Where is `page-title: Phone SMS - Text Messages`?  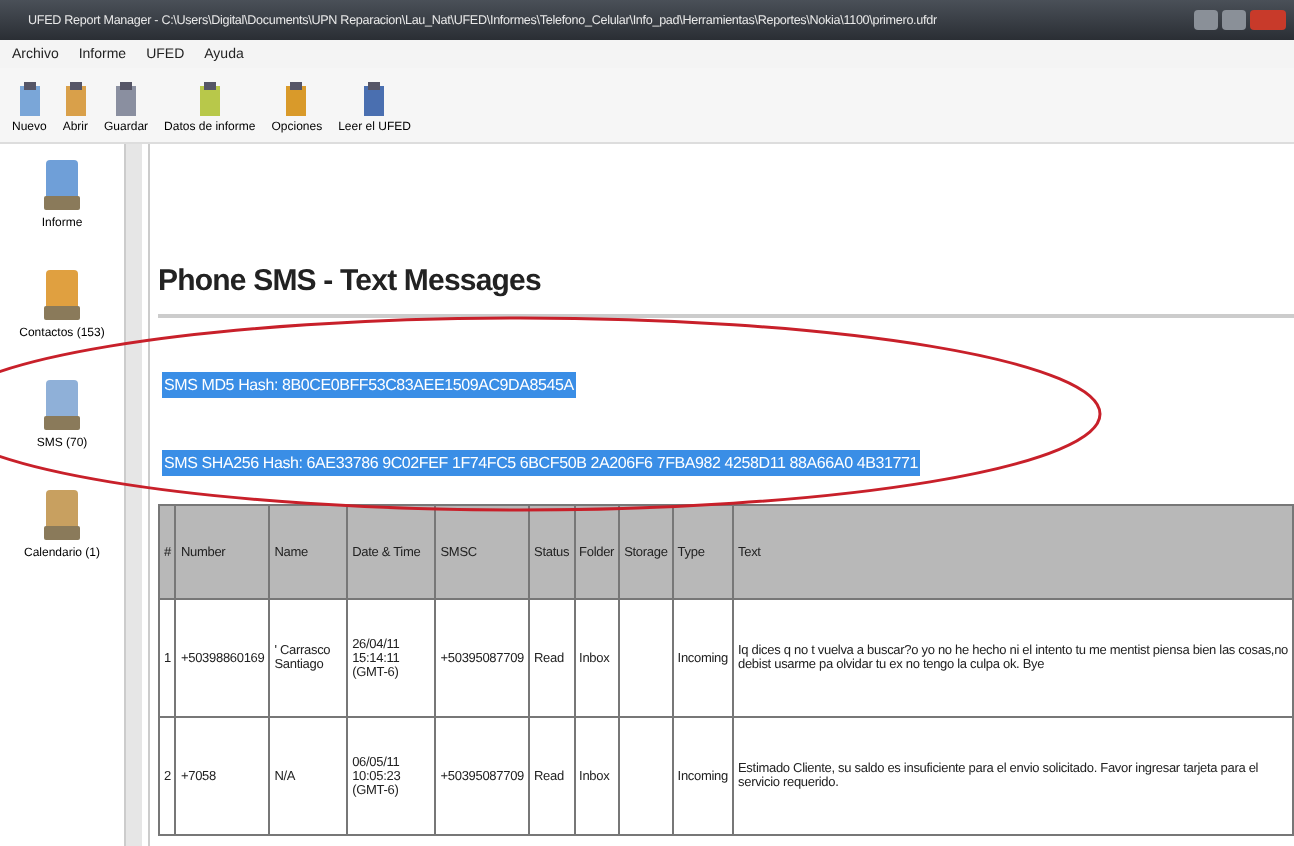
page-title: Phone SMS - Text Messages is located at coordinates (726, 291).